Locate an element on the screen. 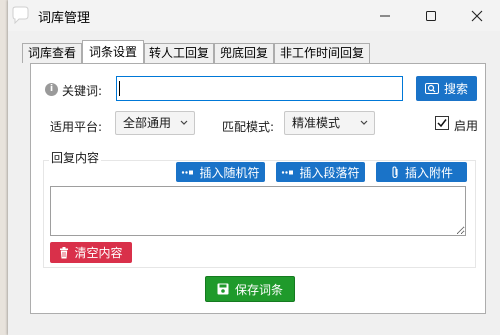  tab-offhours-reply: 非工作时间回复 is located at coordinates (322, 53).